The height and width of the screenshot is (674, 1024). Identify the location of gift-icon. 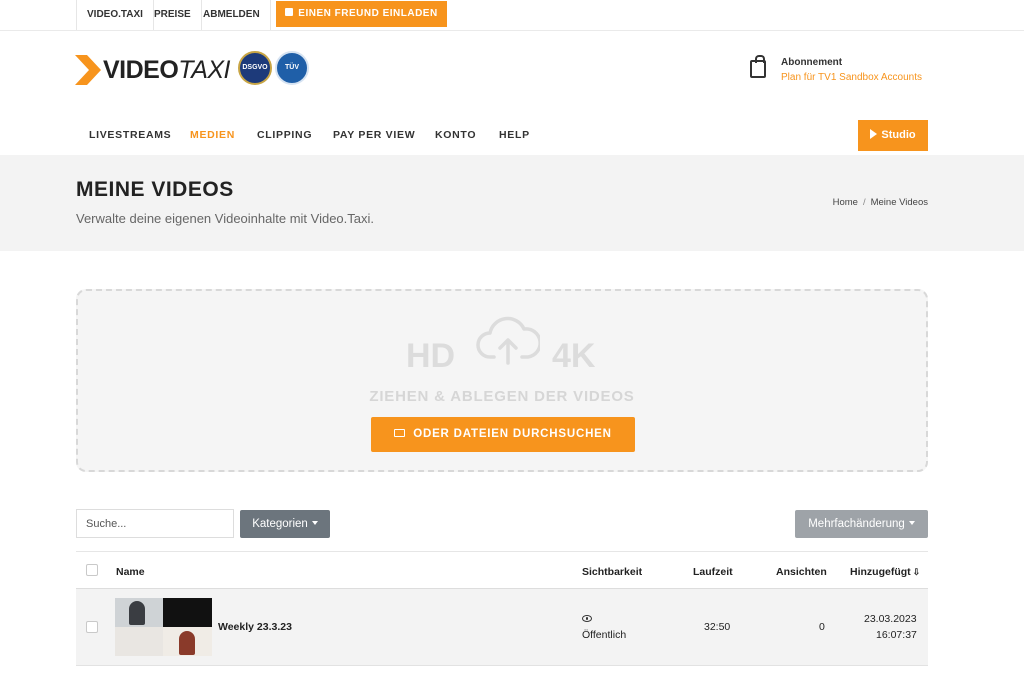
(289, 12).